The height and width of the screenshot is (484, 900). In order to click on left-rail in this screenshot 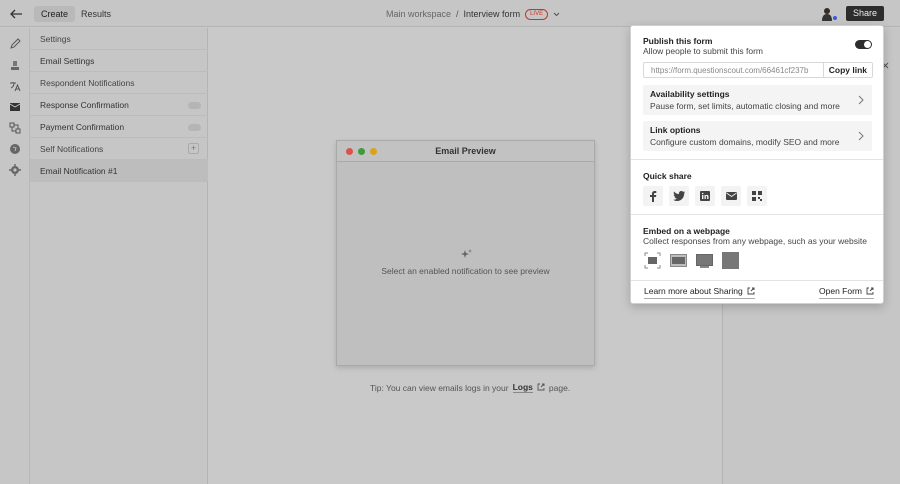, I will do `click(15, 256)`.